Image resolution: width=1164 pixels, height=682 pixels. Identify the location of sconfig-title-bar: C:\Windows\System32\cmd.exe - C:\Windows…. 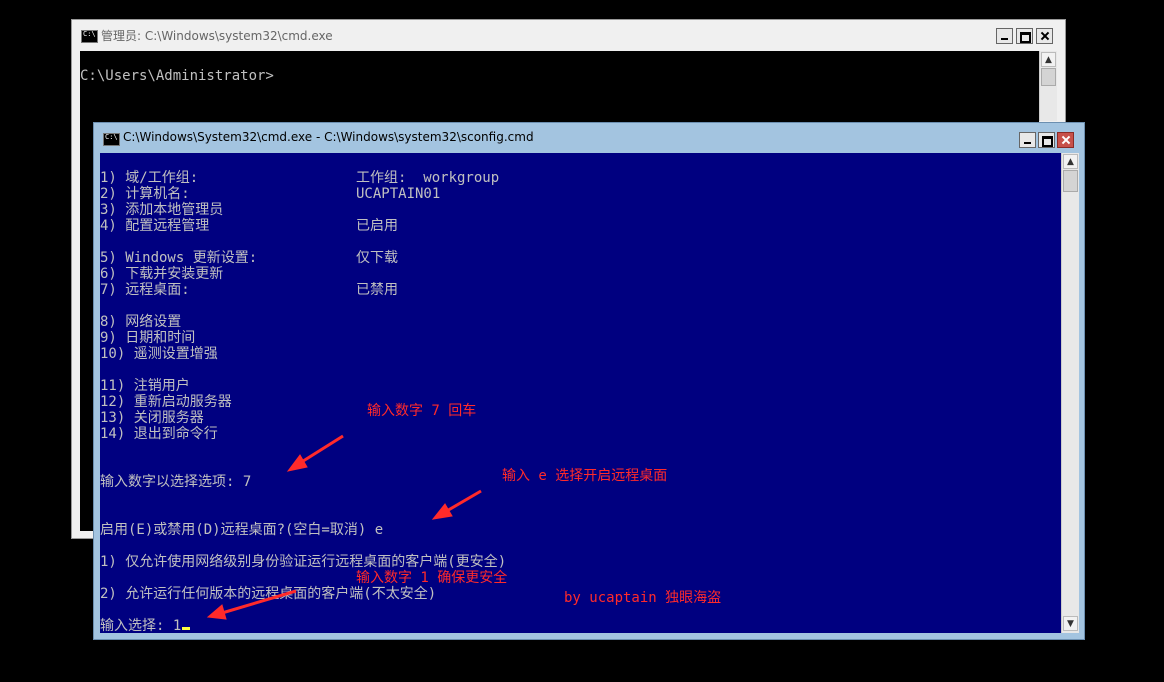
(589, 137).